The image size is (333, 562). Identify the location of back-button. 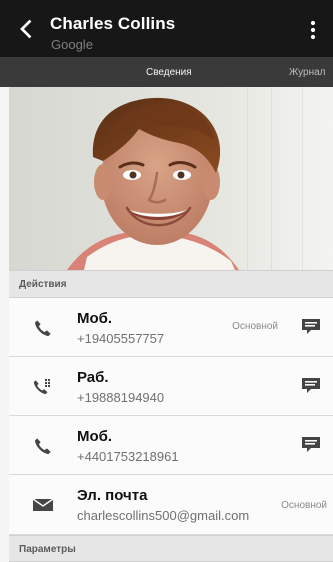
(26, 29).